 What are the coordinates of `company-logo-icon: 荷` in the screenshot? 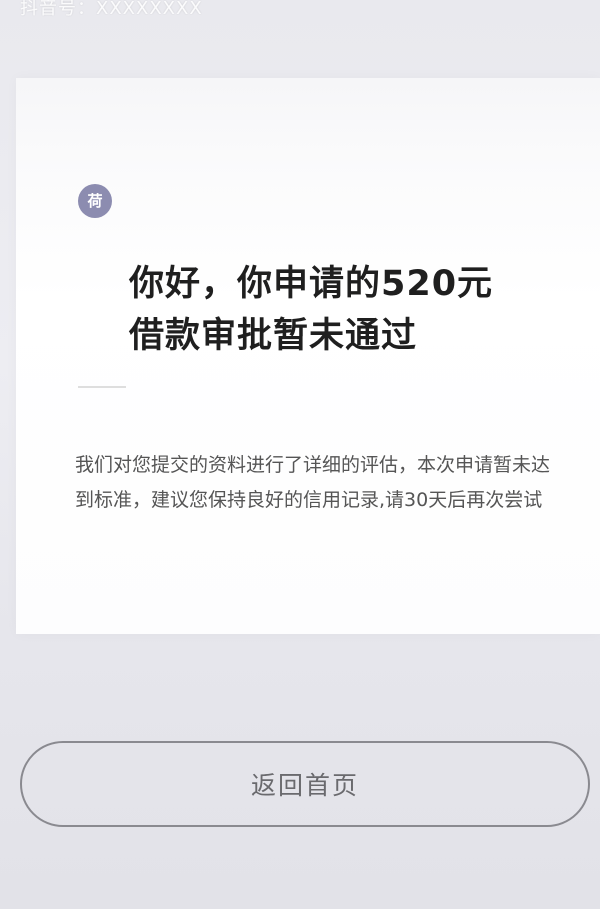 It's located at (95, 201).